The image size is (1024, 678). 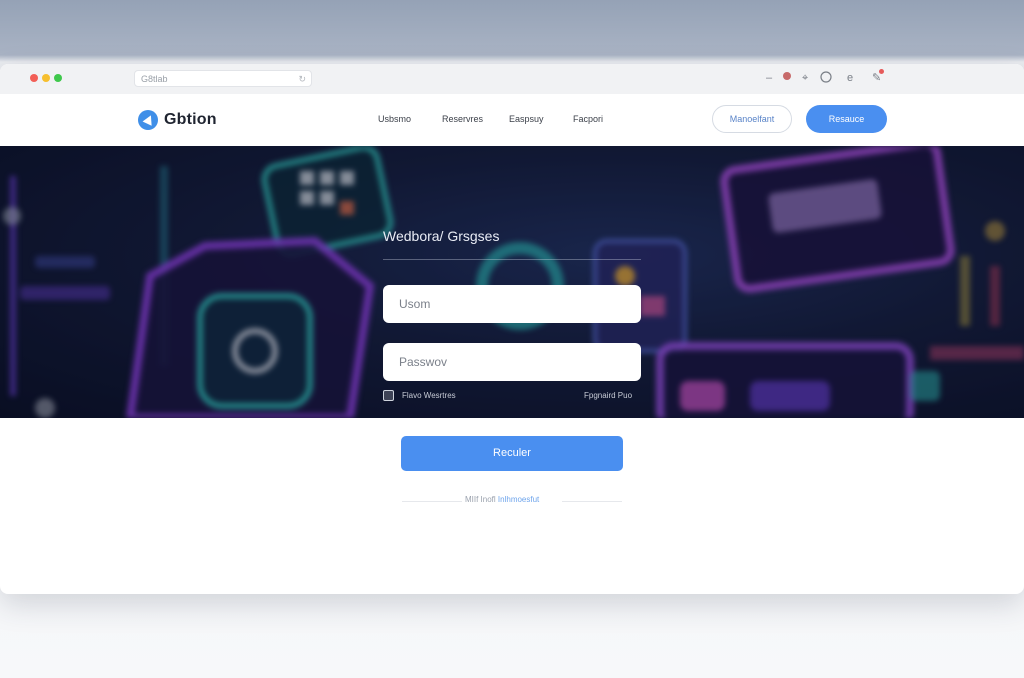 I want to click on reload-icon: ↻, so click(x=302, y=79).